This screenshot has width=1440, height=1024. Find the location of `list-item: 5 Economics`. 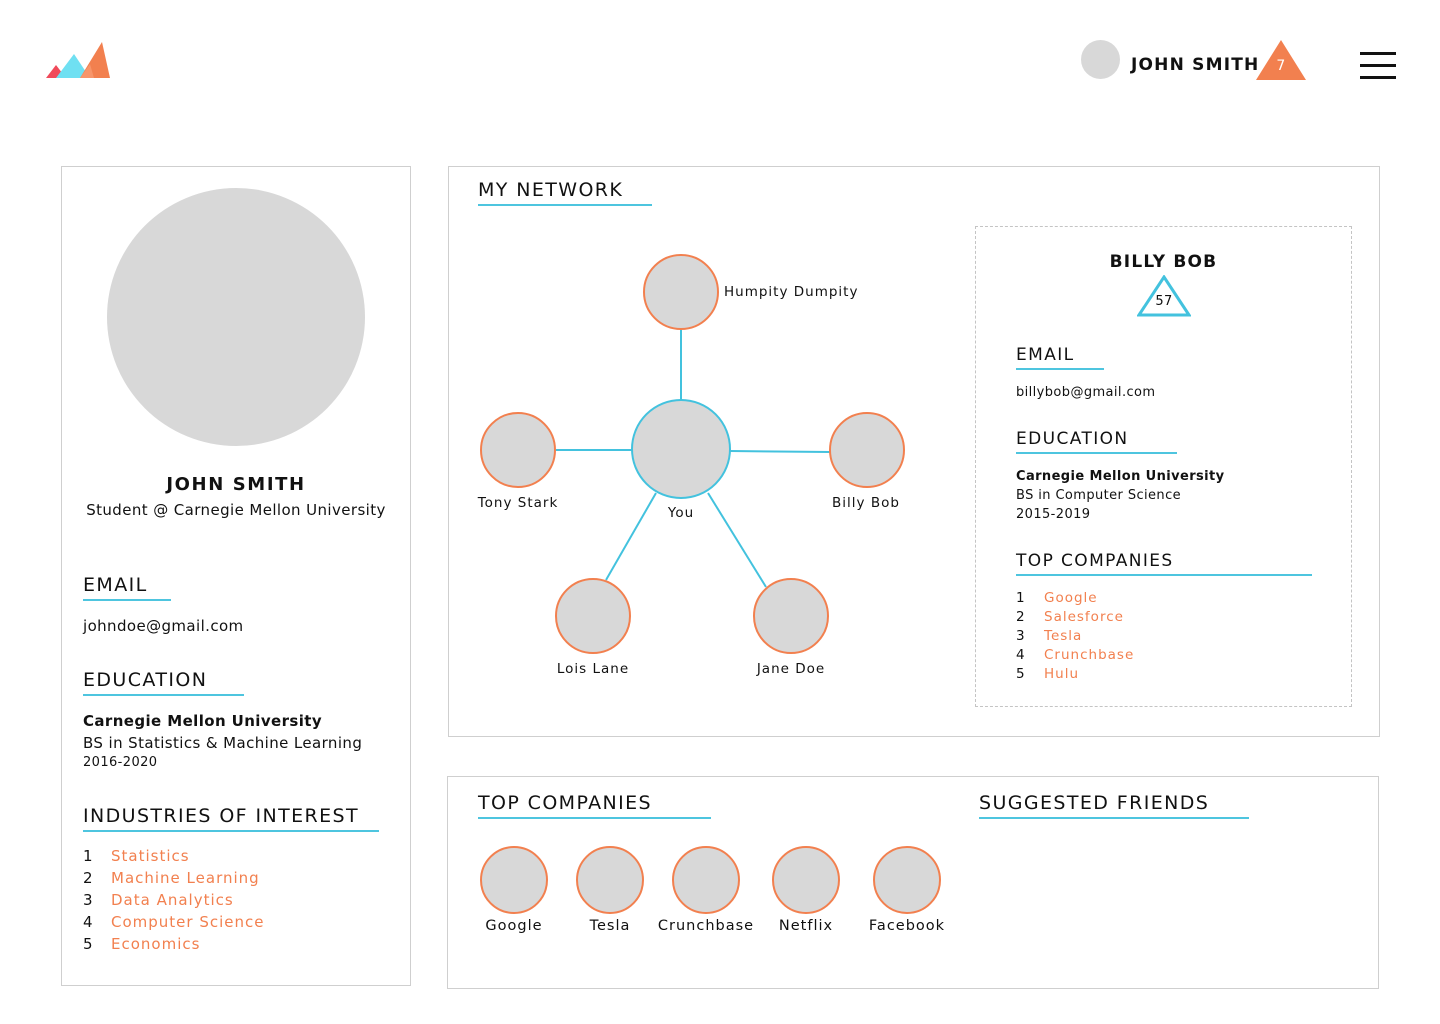

list-item: 5 Economics is located at coordinates (141, 944).